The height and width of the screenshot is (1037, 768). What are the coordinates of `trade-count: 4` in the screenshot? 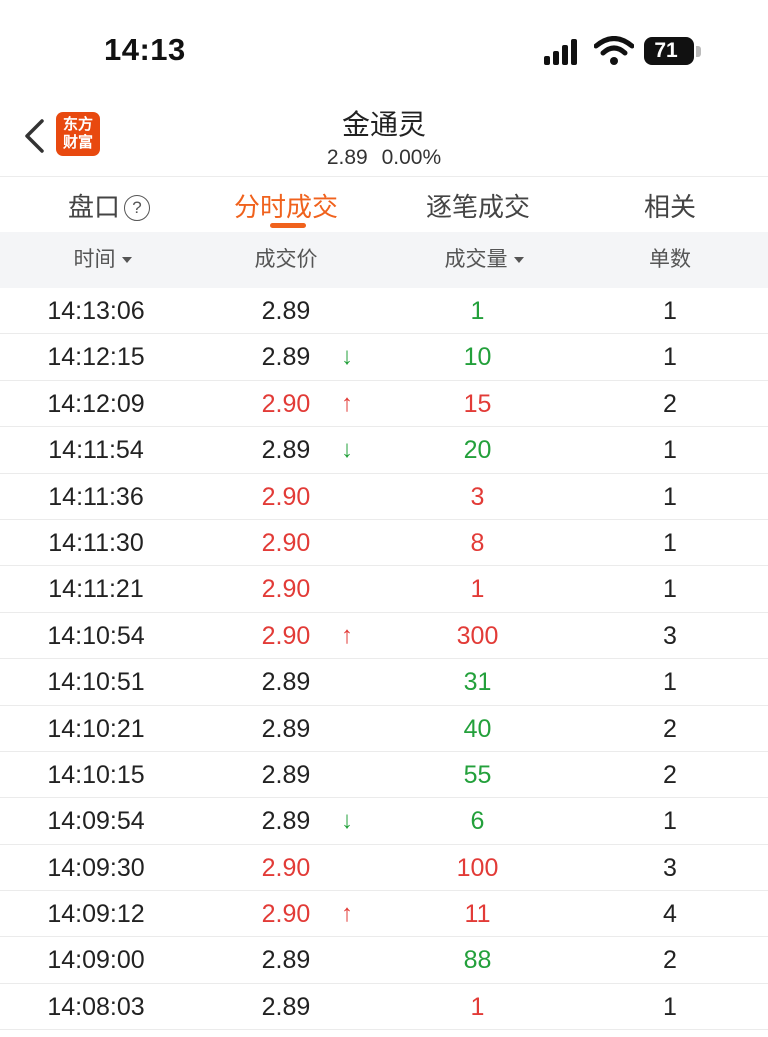 It's located at (670, 914).